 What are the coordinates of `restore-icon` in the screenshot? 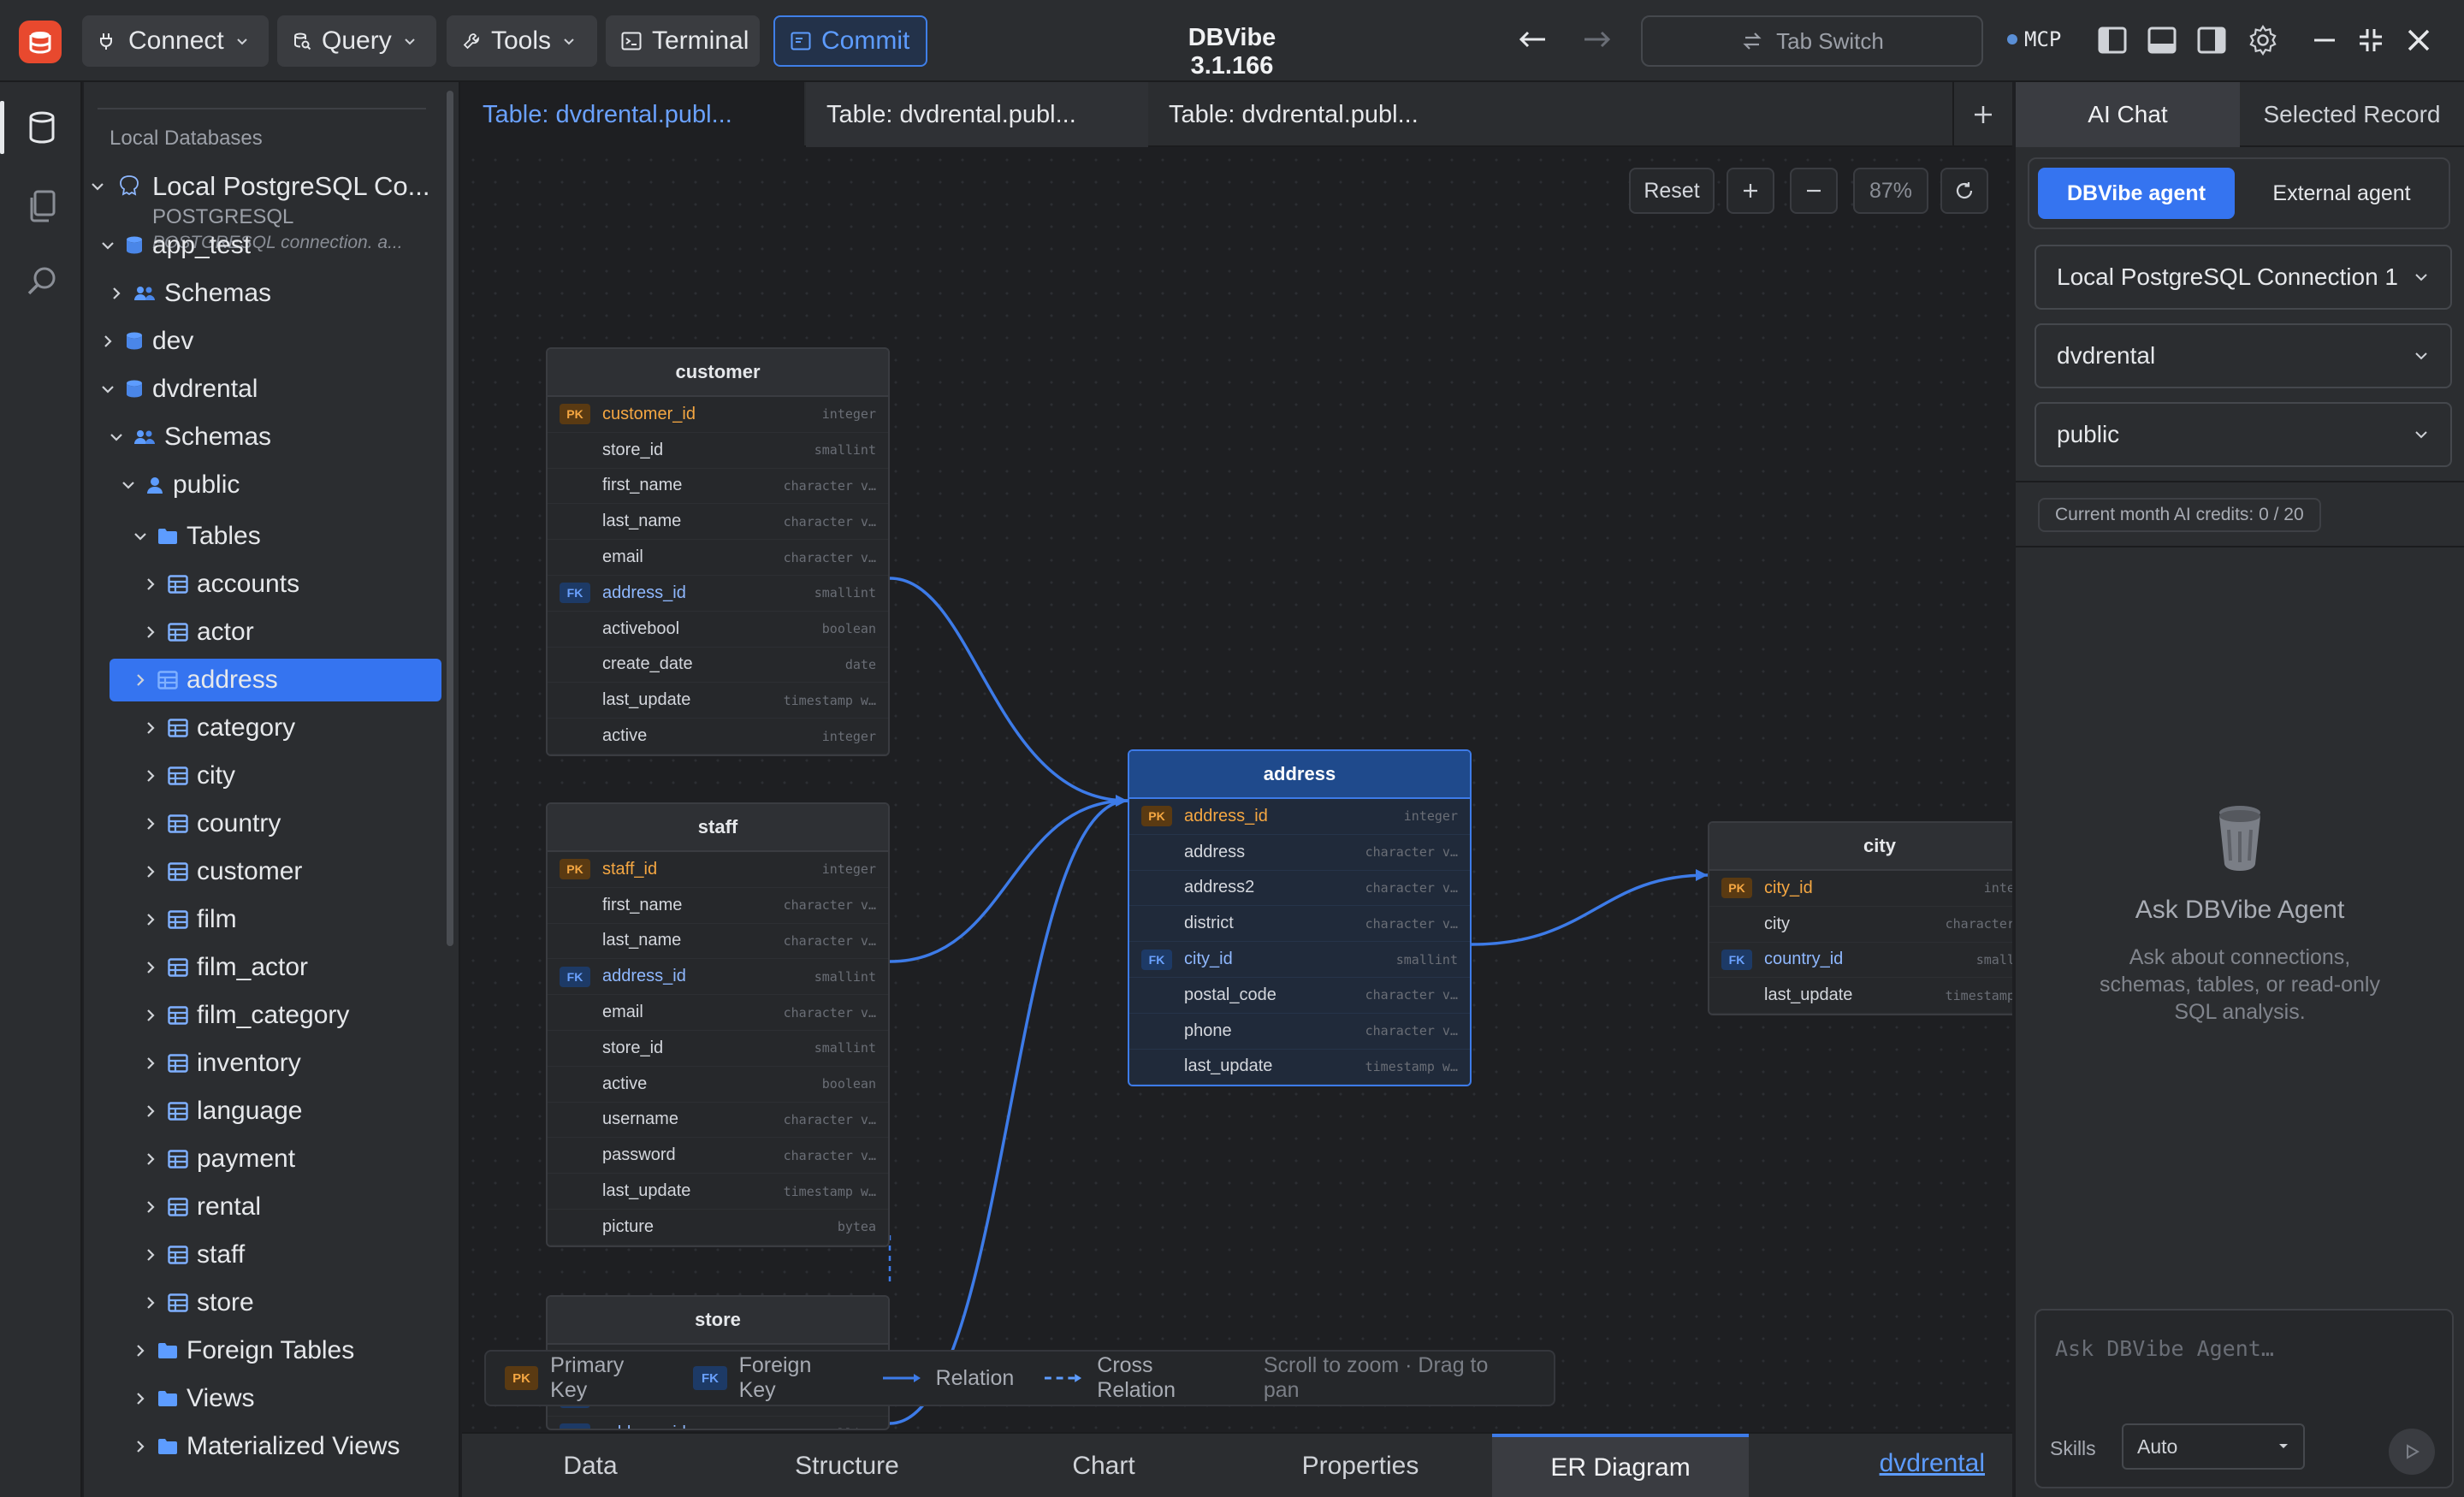 It's located at (2371, 40).